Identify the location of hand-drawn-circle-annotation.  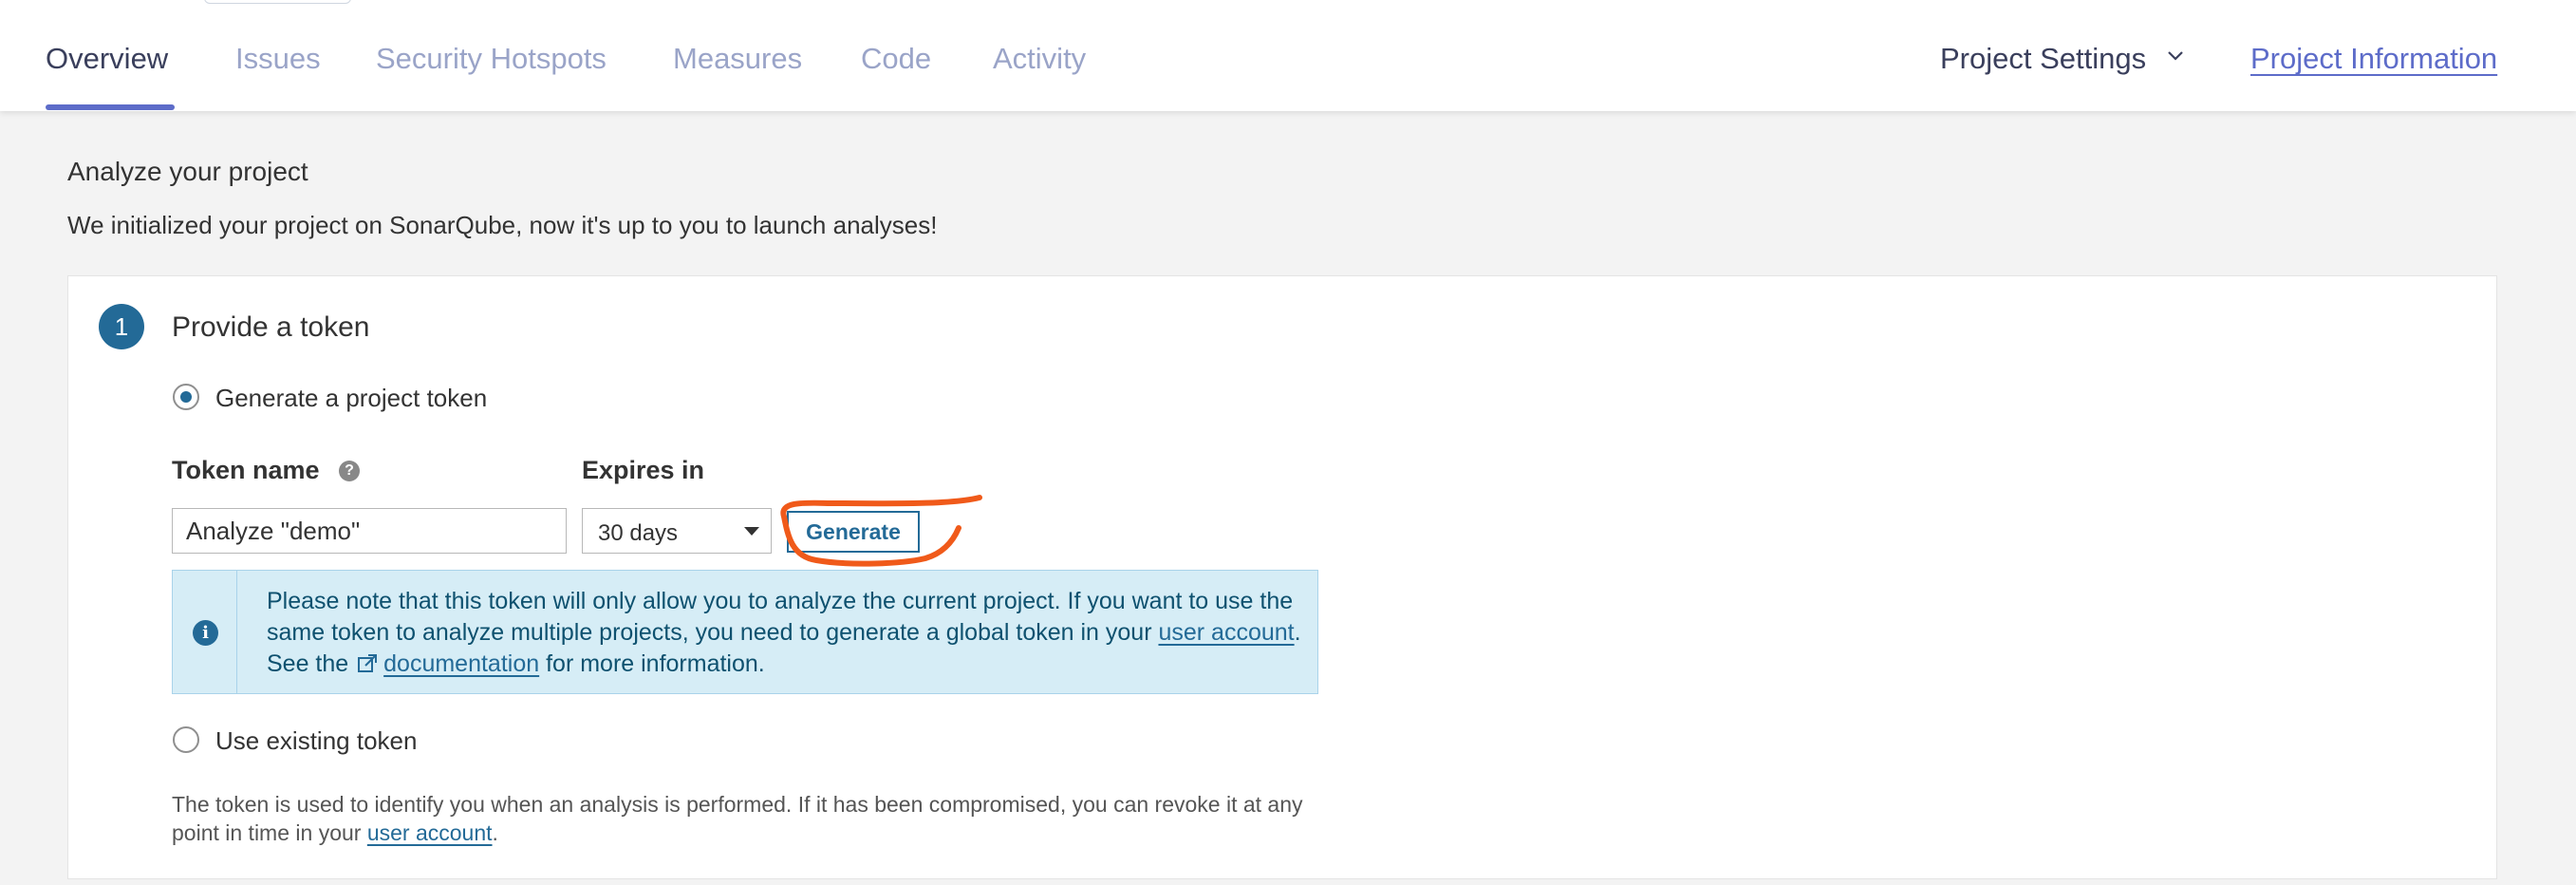
(881, 531).